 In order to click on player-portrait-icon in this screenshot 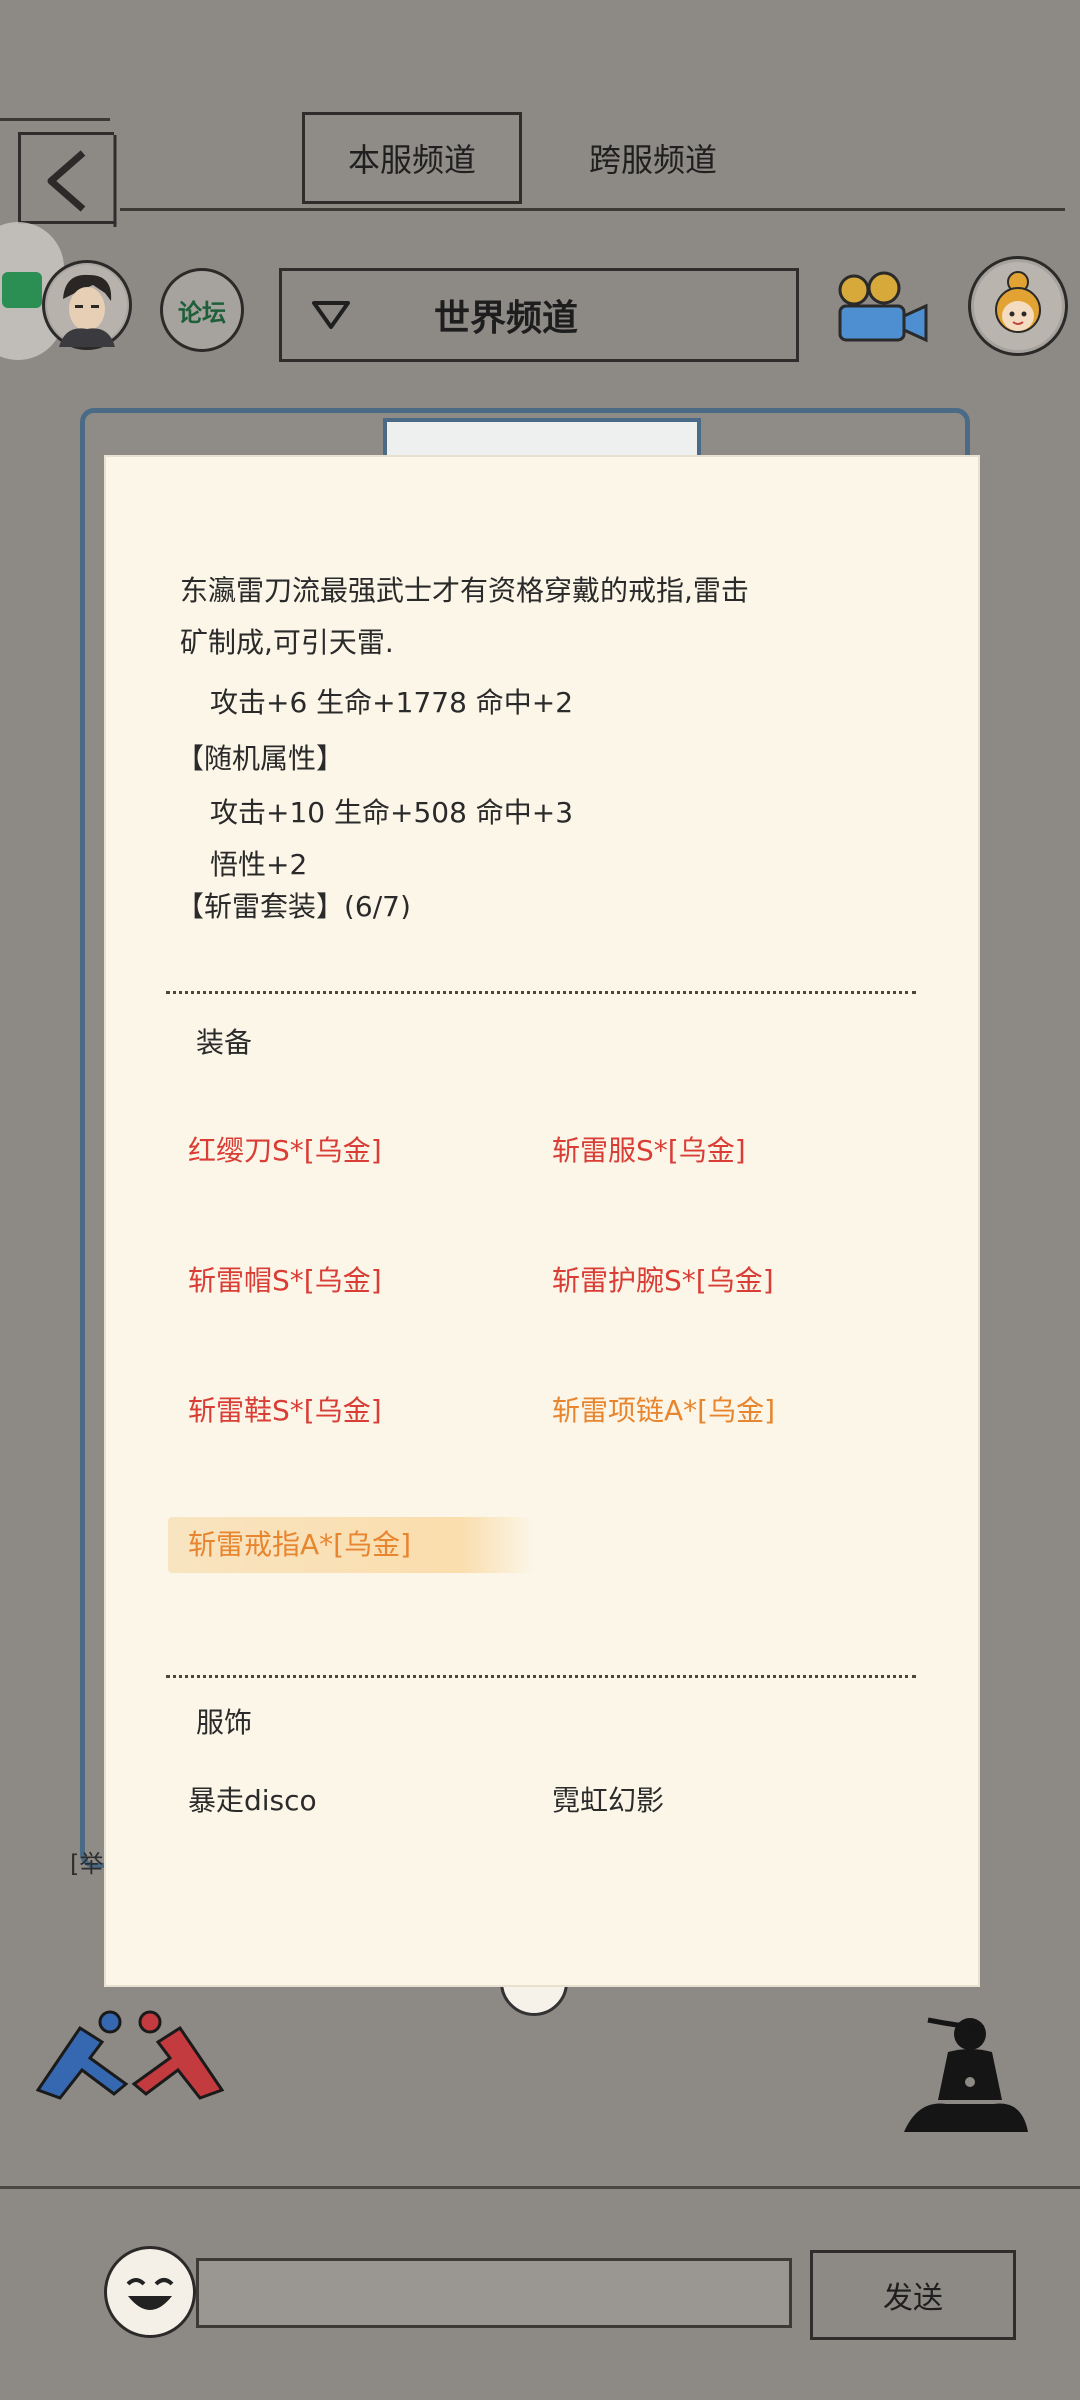, I will do `click(87, 306)`.